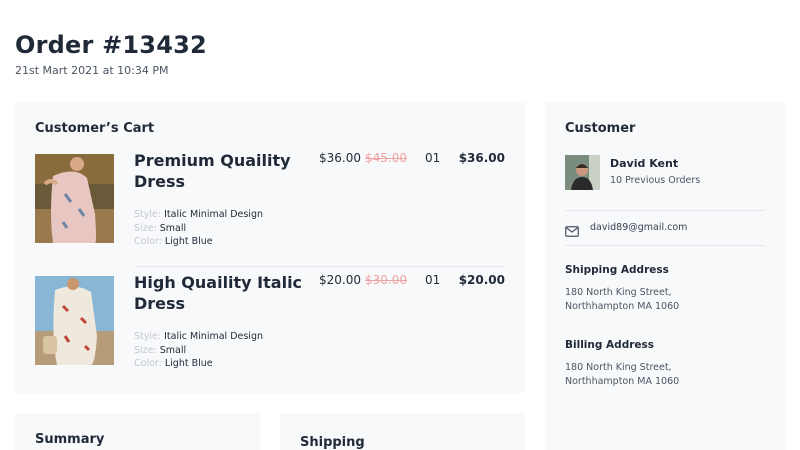  I want to click on order-date: 21st Mart 2021 at 10:34 PM, so click(92, 70).